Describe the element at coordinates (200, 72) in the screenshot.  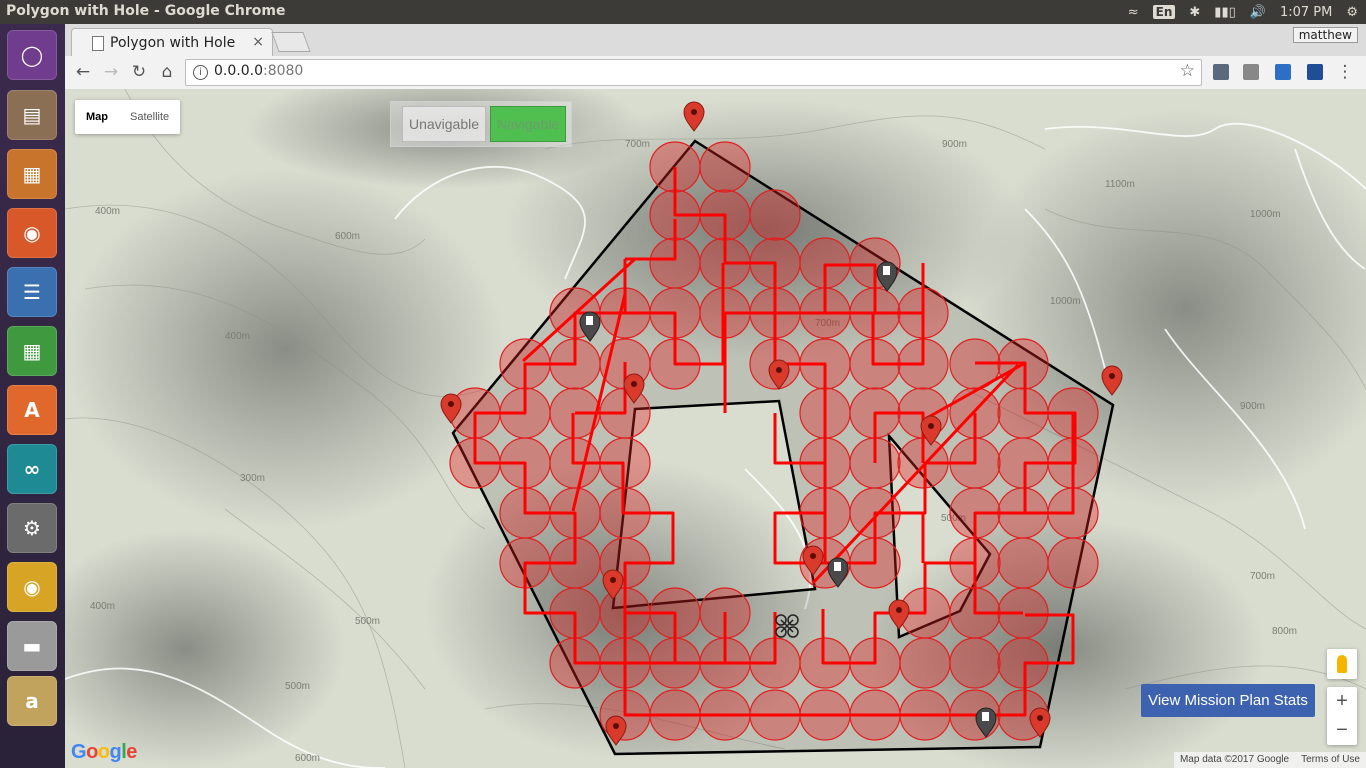
I see `site-info-icon: i` at that location.